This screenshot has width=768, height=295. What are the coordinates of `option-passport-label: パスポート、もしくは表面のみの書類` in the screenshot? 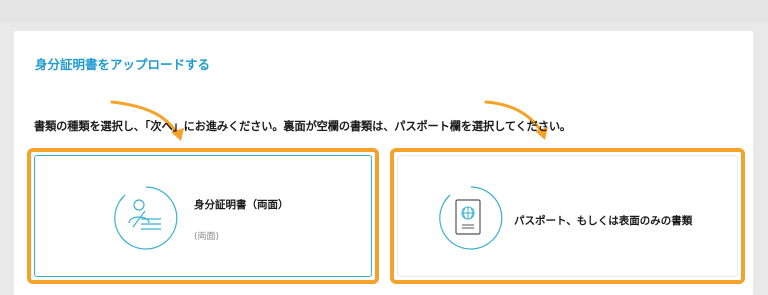 It's located at (603, 221).